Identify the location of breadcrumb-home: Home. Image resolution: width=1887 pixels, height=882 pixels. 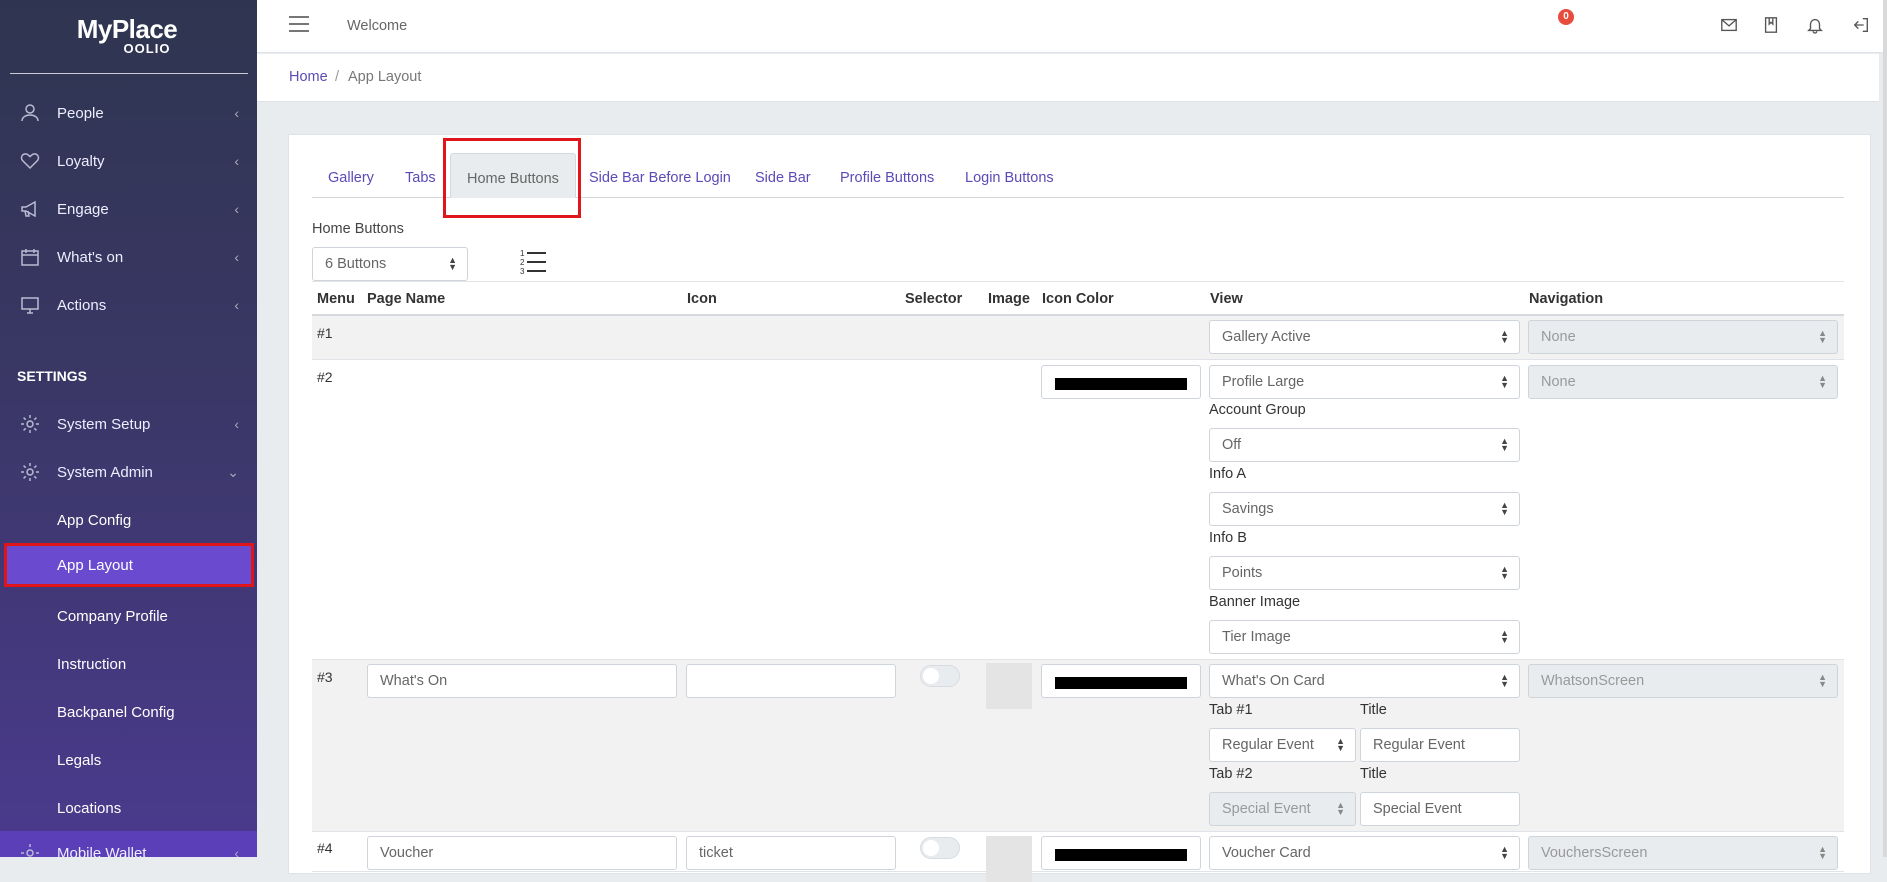
(308, 77).